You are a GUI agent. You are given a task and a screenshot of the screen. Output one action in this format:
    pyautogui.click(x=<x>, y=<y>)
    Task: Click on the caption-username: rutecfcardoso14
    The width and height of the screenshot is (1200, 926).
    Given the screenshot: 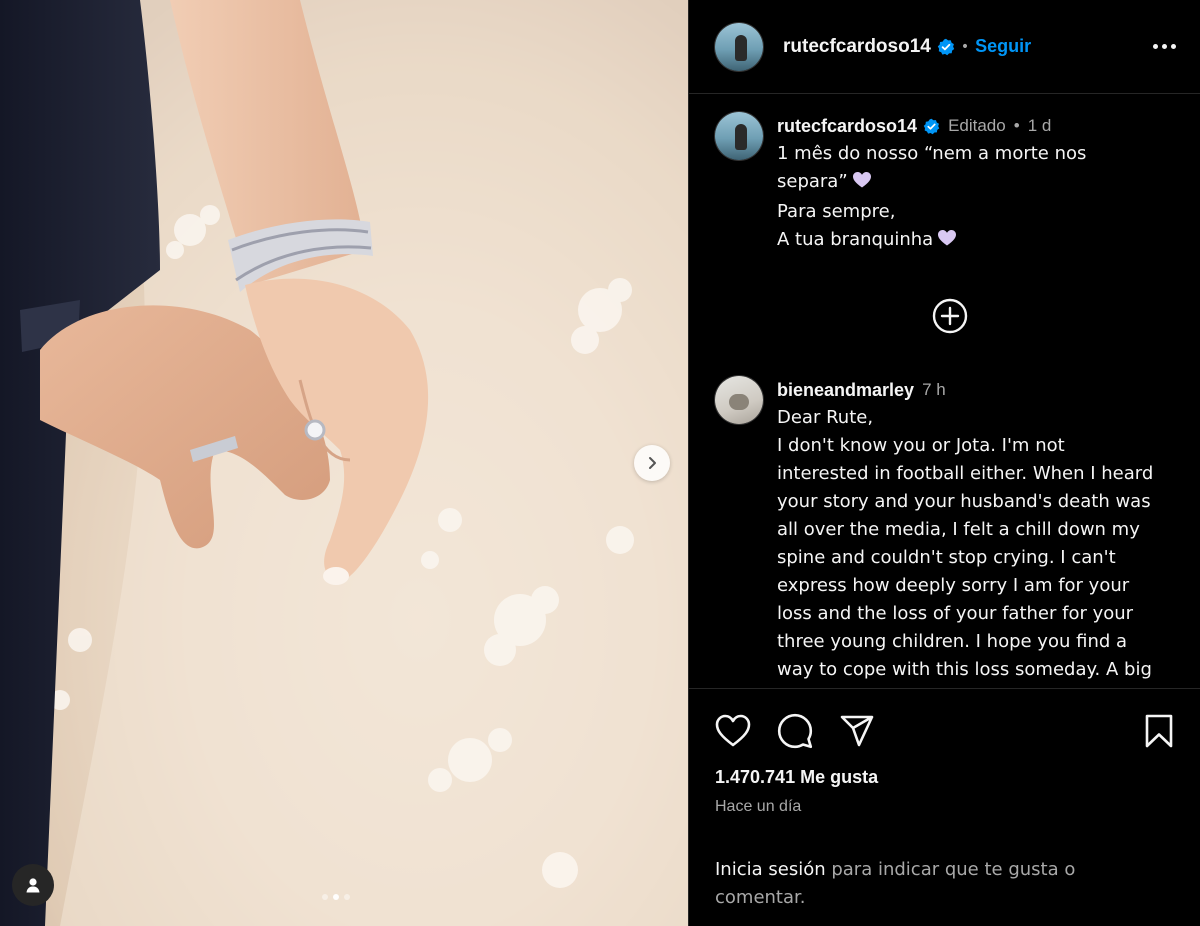 What is the action you would take?
    pyautogui.click(x=847, y=126)
    